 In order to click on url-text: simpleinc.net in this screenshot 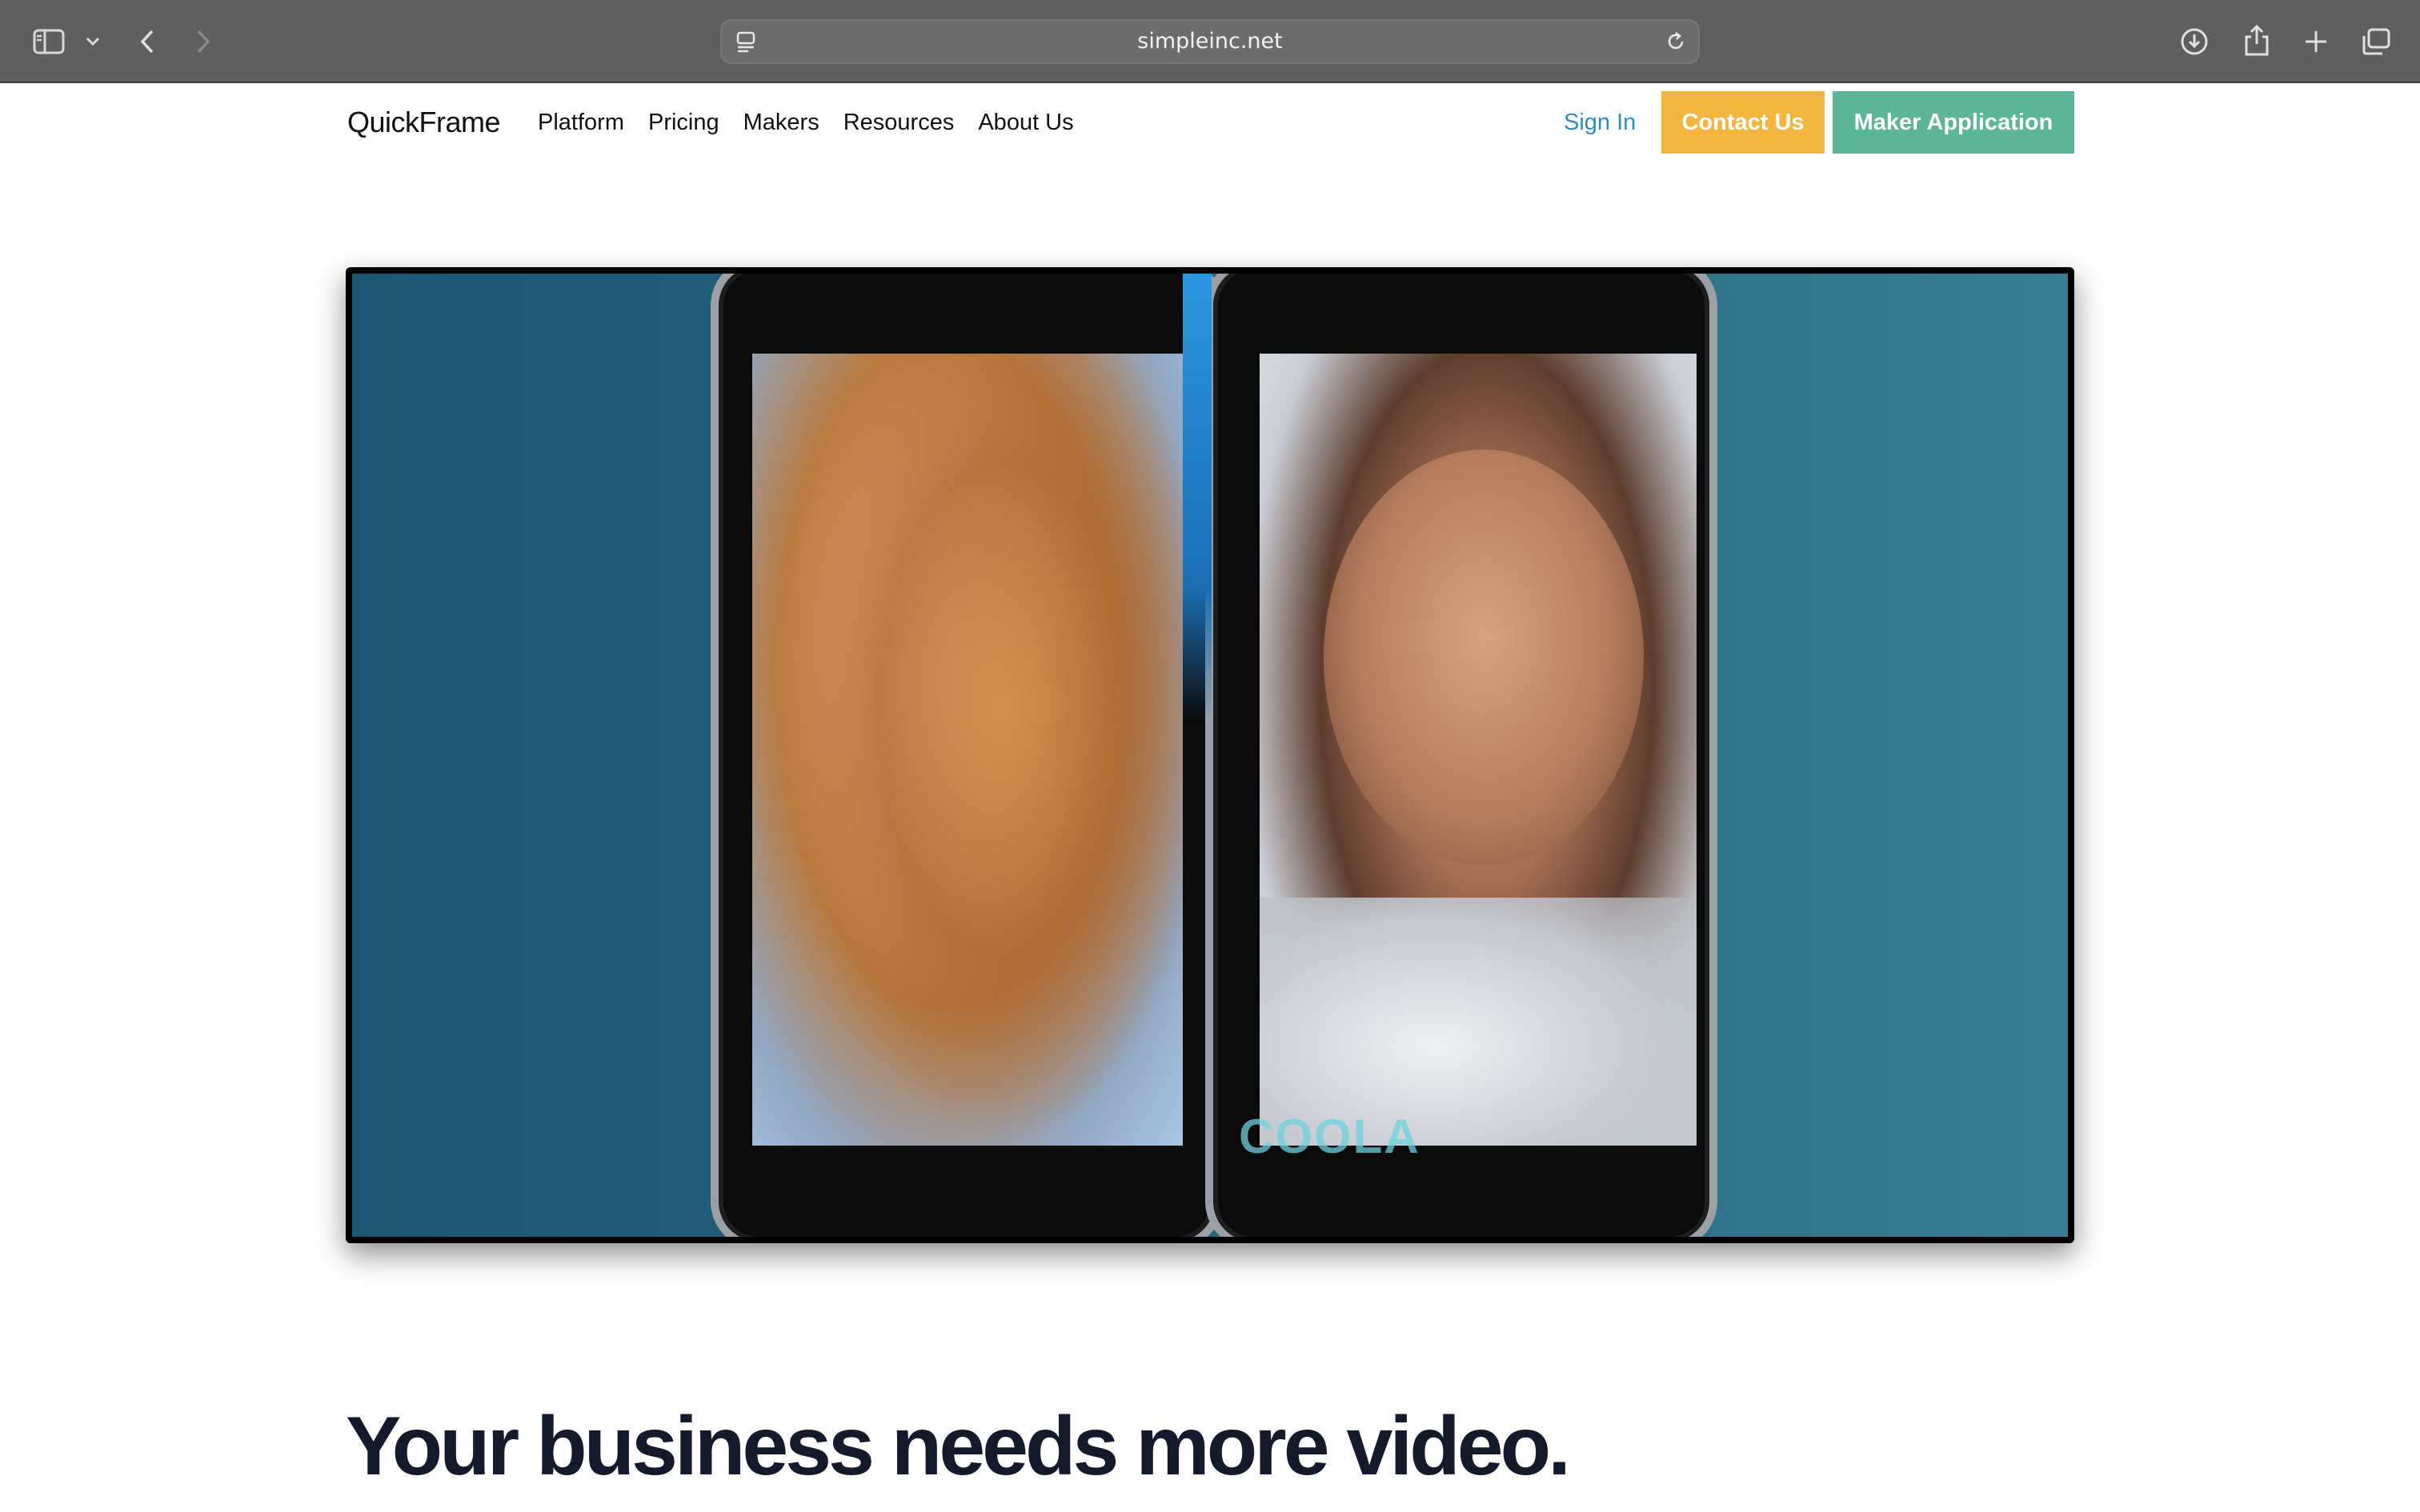, I will do `click(1210, 41)`.